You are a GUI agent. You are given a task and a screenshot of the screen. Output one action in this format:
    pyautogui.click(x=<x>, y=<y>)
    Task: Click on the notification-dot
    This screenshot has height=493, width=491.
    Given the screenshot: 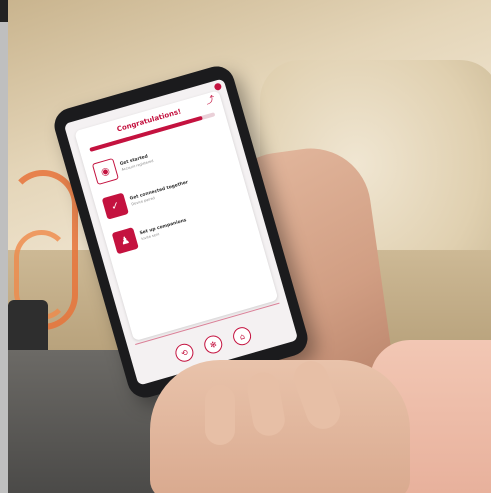 What is the action you would take?
    pyautogui.click(x=218, y=87)
    